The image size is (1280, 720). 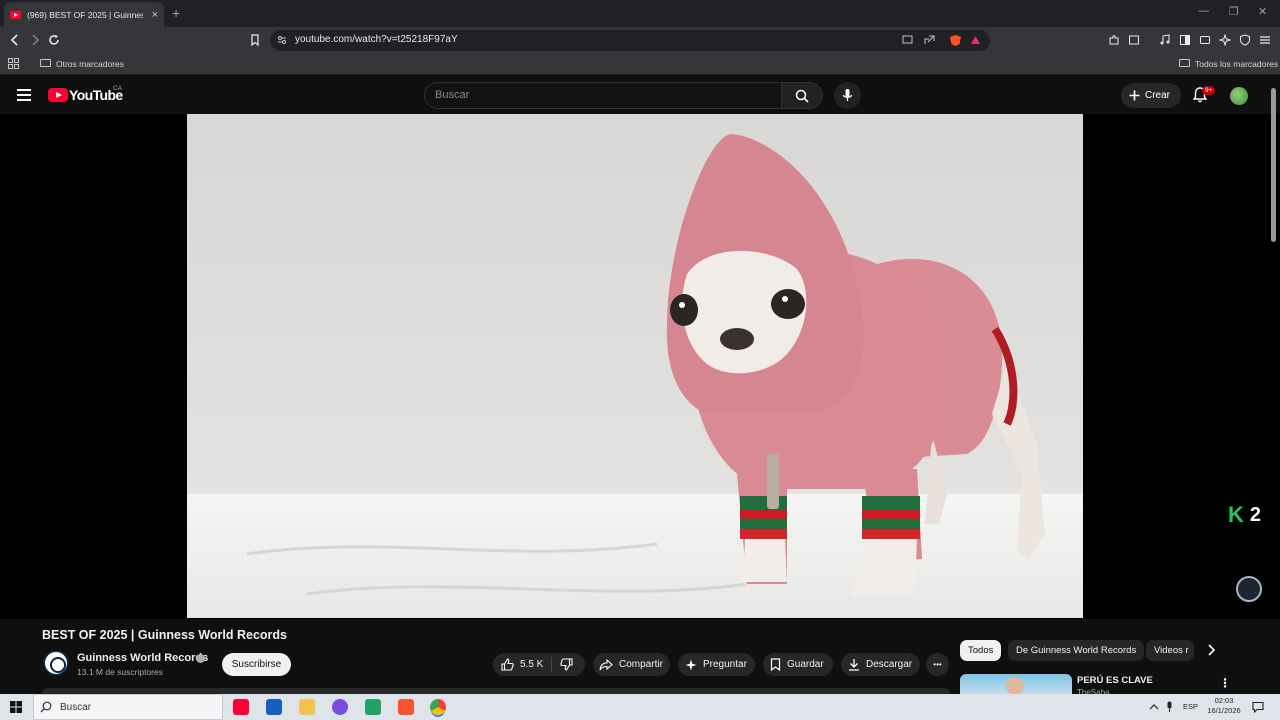 What do you see at coordinates (118, 88) in the screenshot?
I see `region-code: CA` at bounding box center [118, 88].